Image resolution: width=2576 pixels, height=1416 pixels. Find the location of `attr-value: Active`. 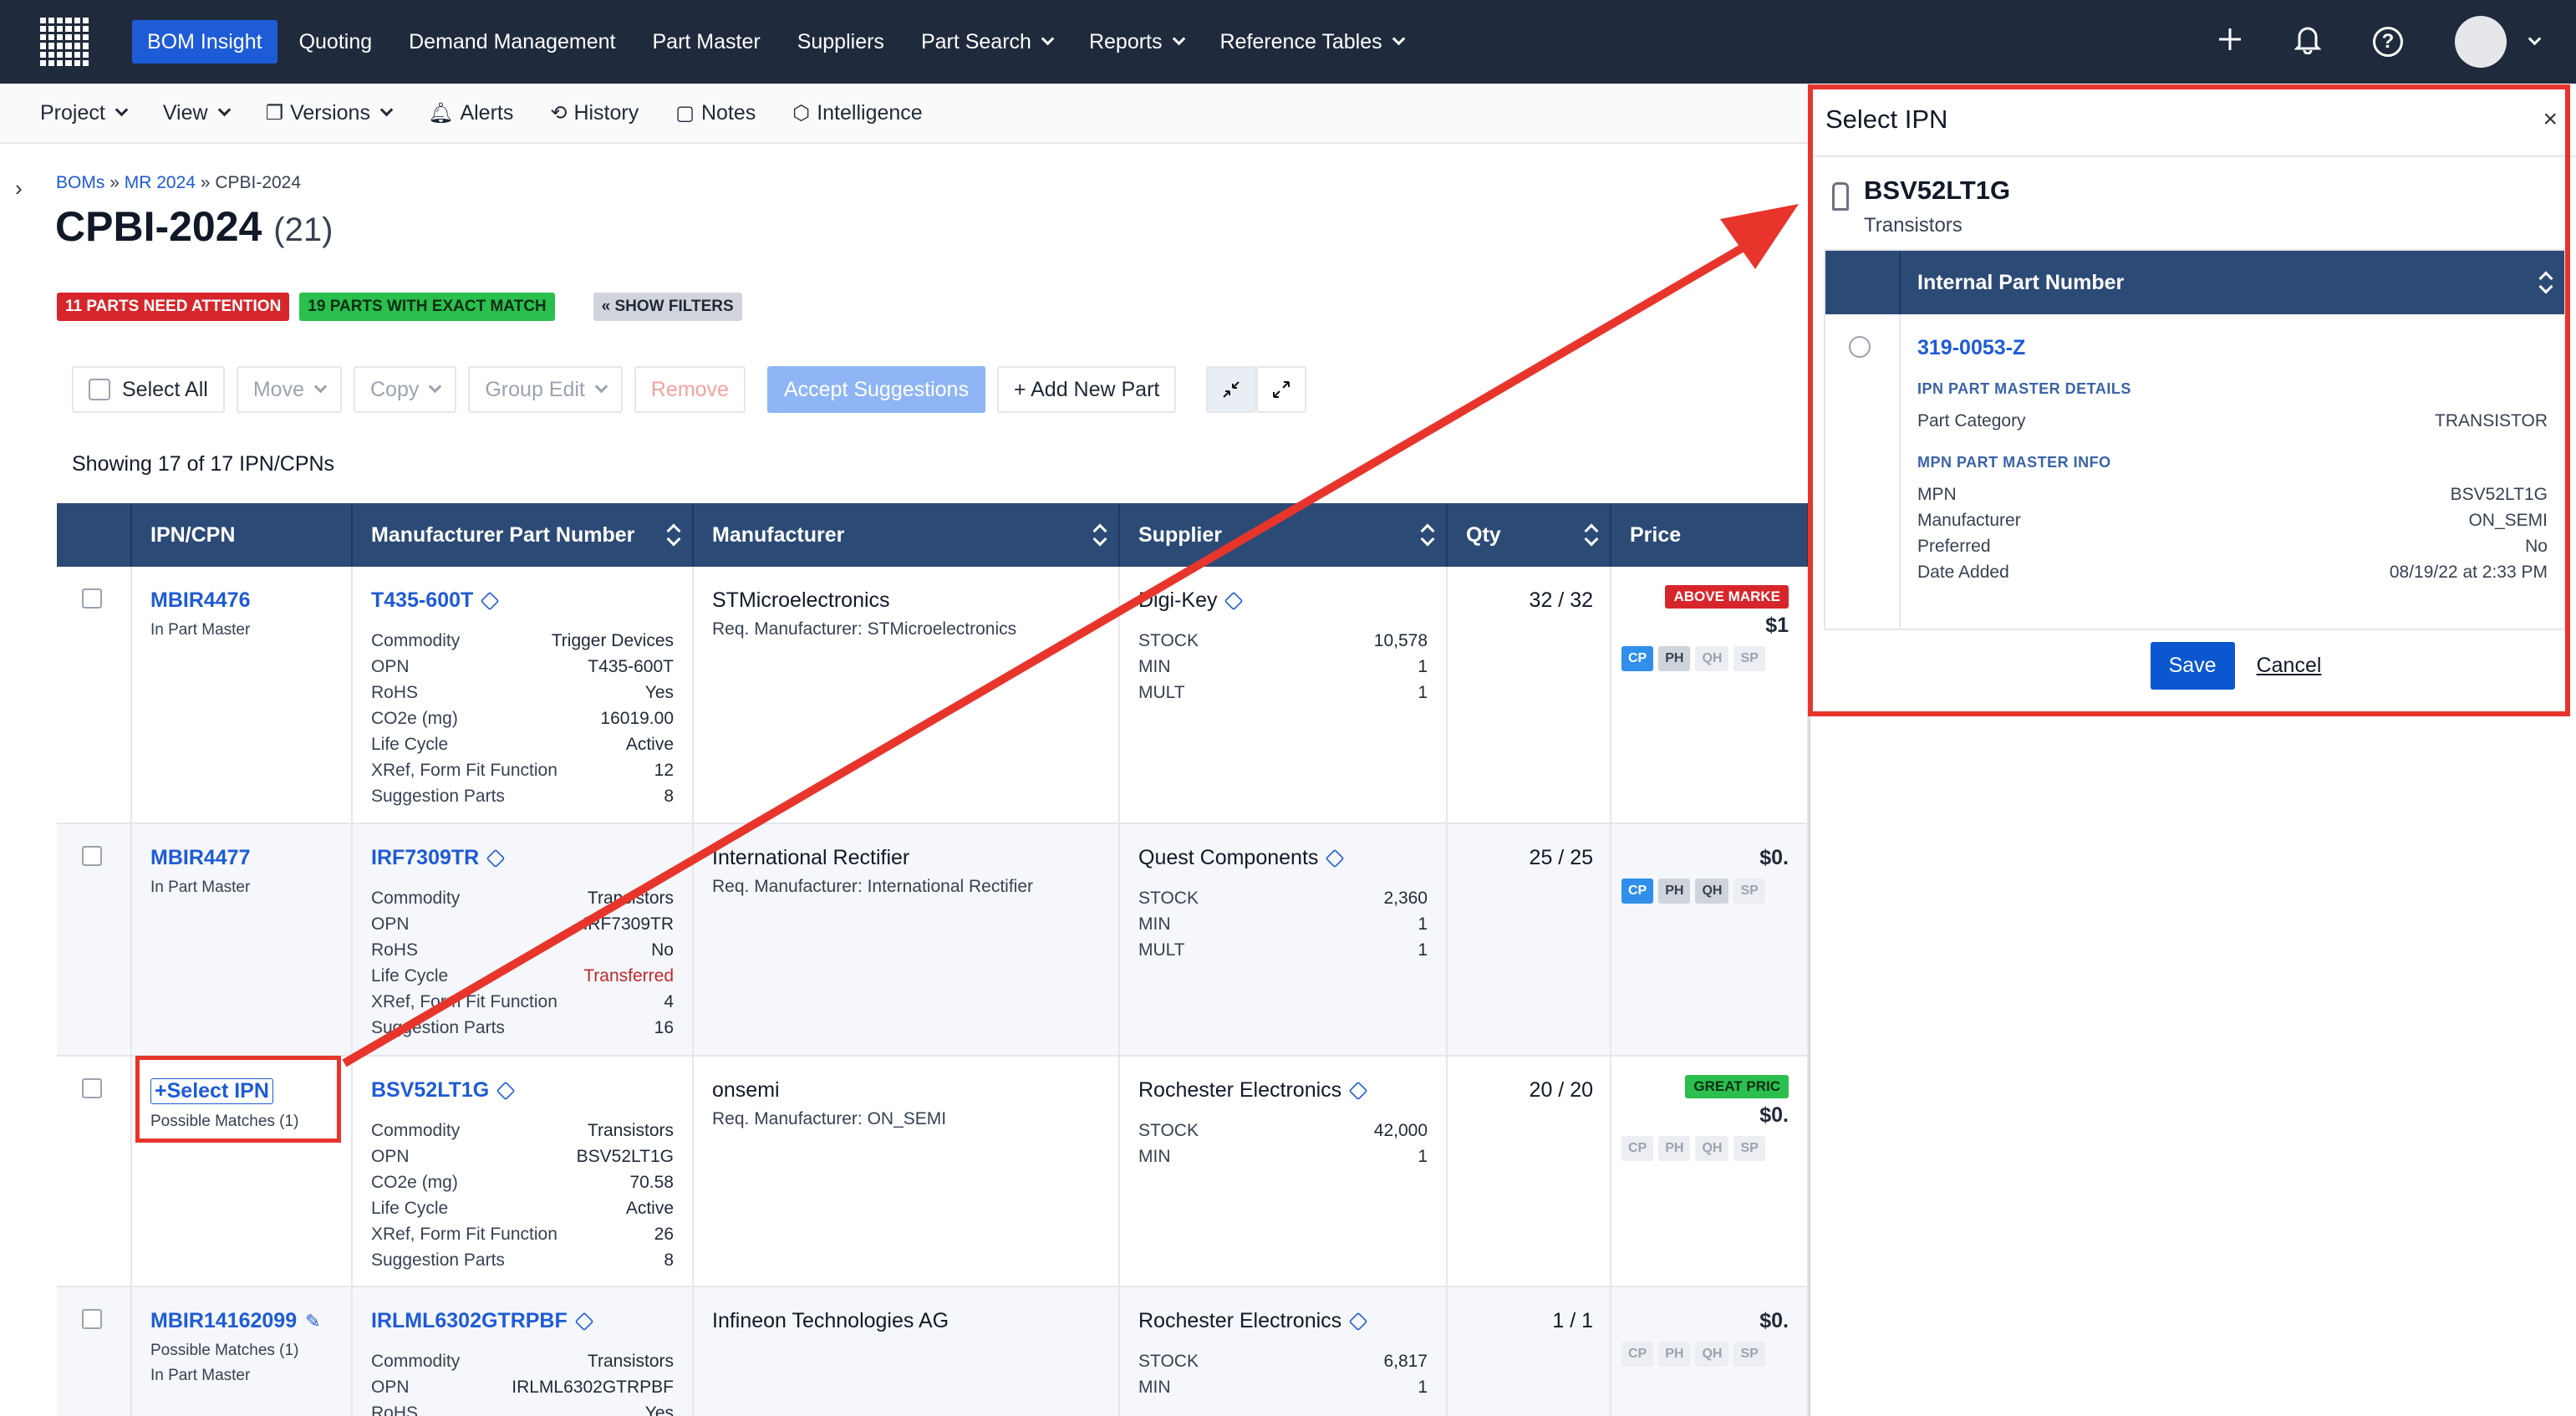

attr-value: Active is located at coordinates (649, 1208).